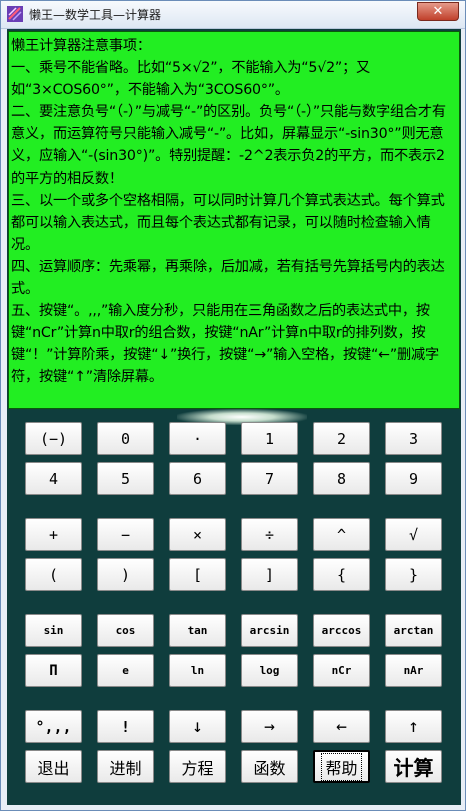  I want to click on cos-button: cos, so click(125, 630).